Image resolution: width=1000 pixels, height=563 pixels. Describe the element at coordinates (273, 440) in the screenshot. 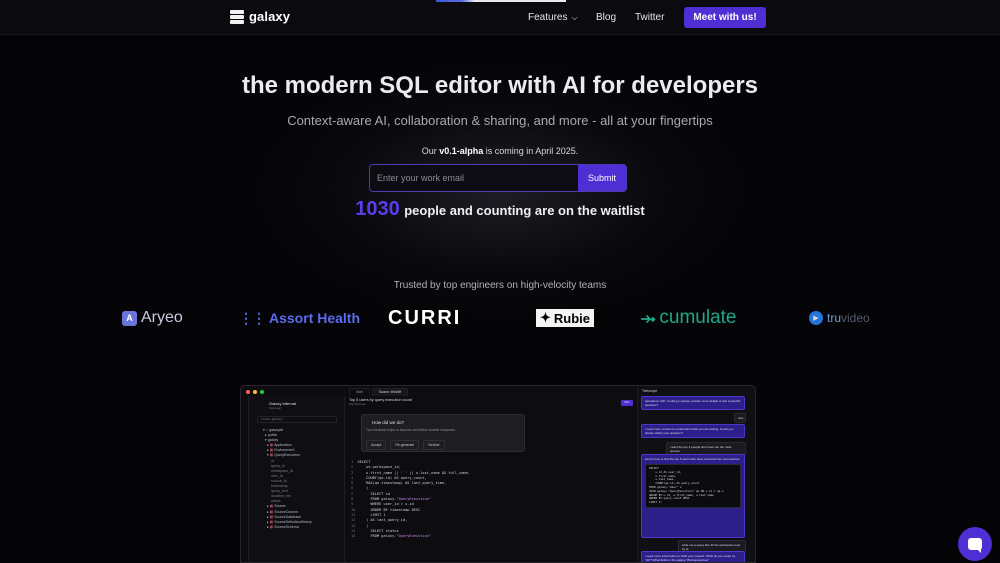

I see `tree-label: galaxy` at that location.